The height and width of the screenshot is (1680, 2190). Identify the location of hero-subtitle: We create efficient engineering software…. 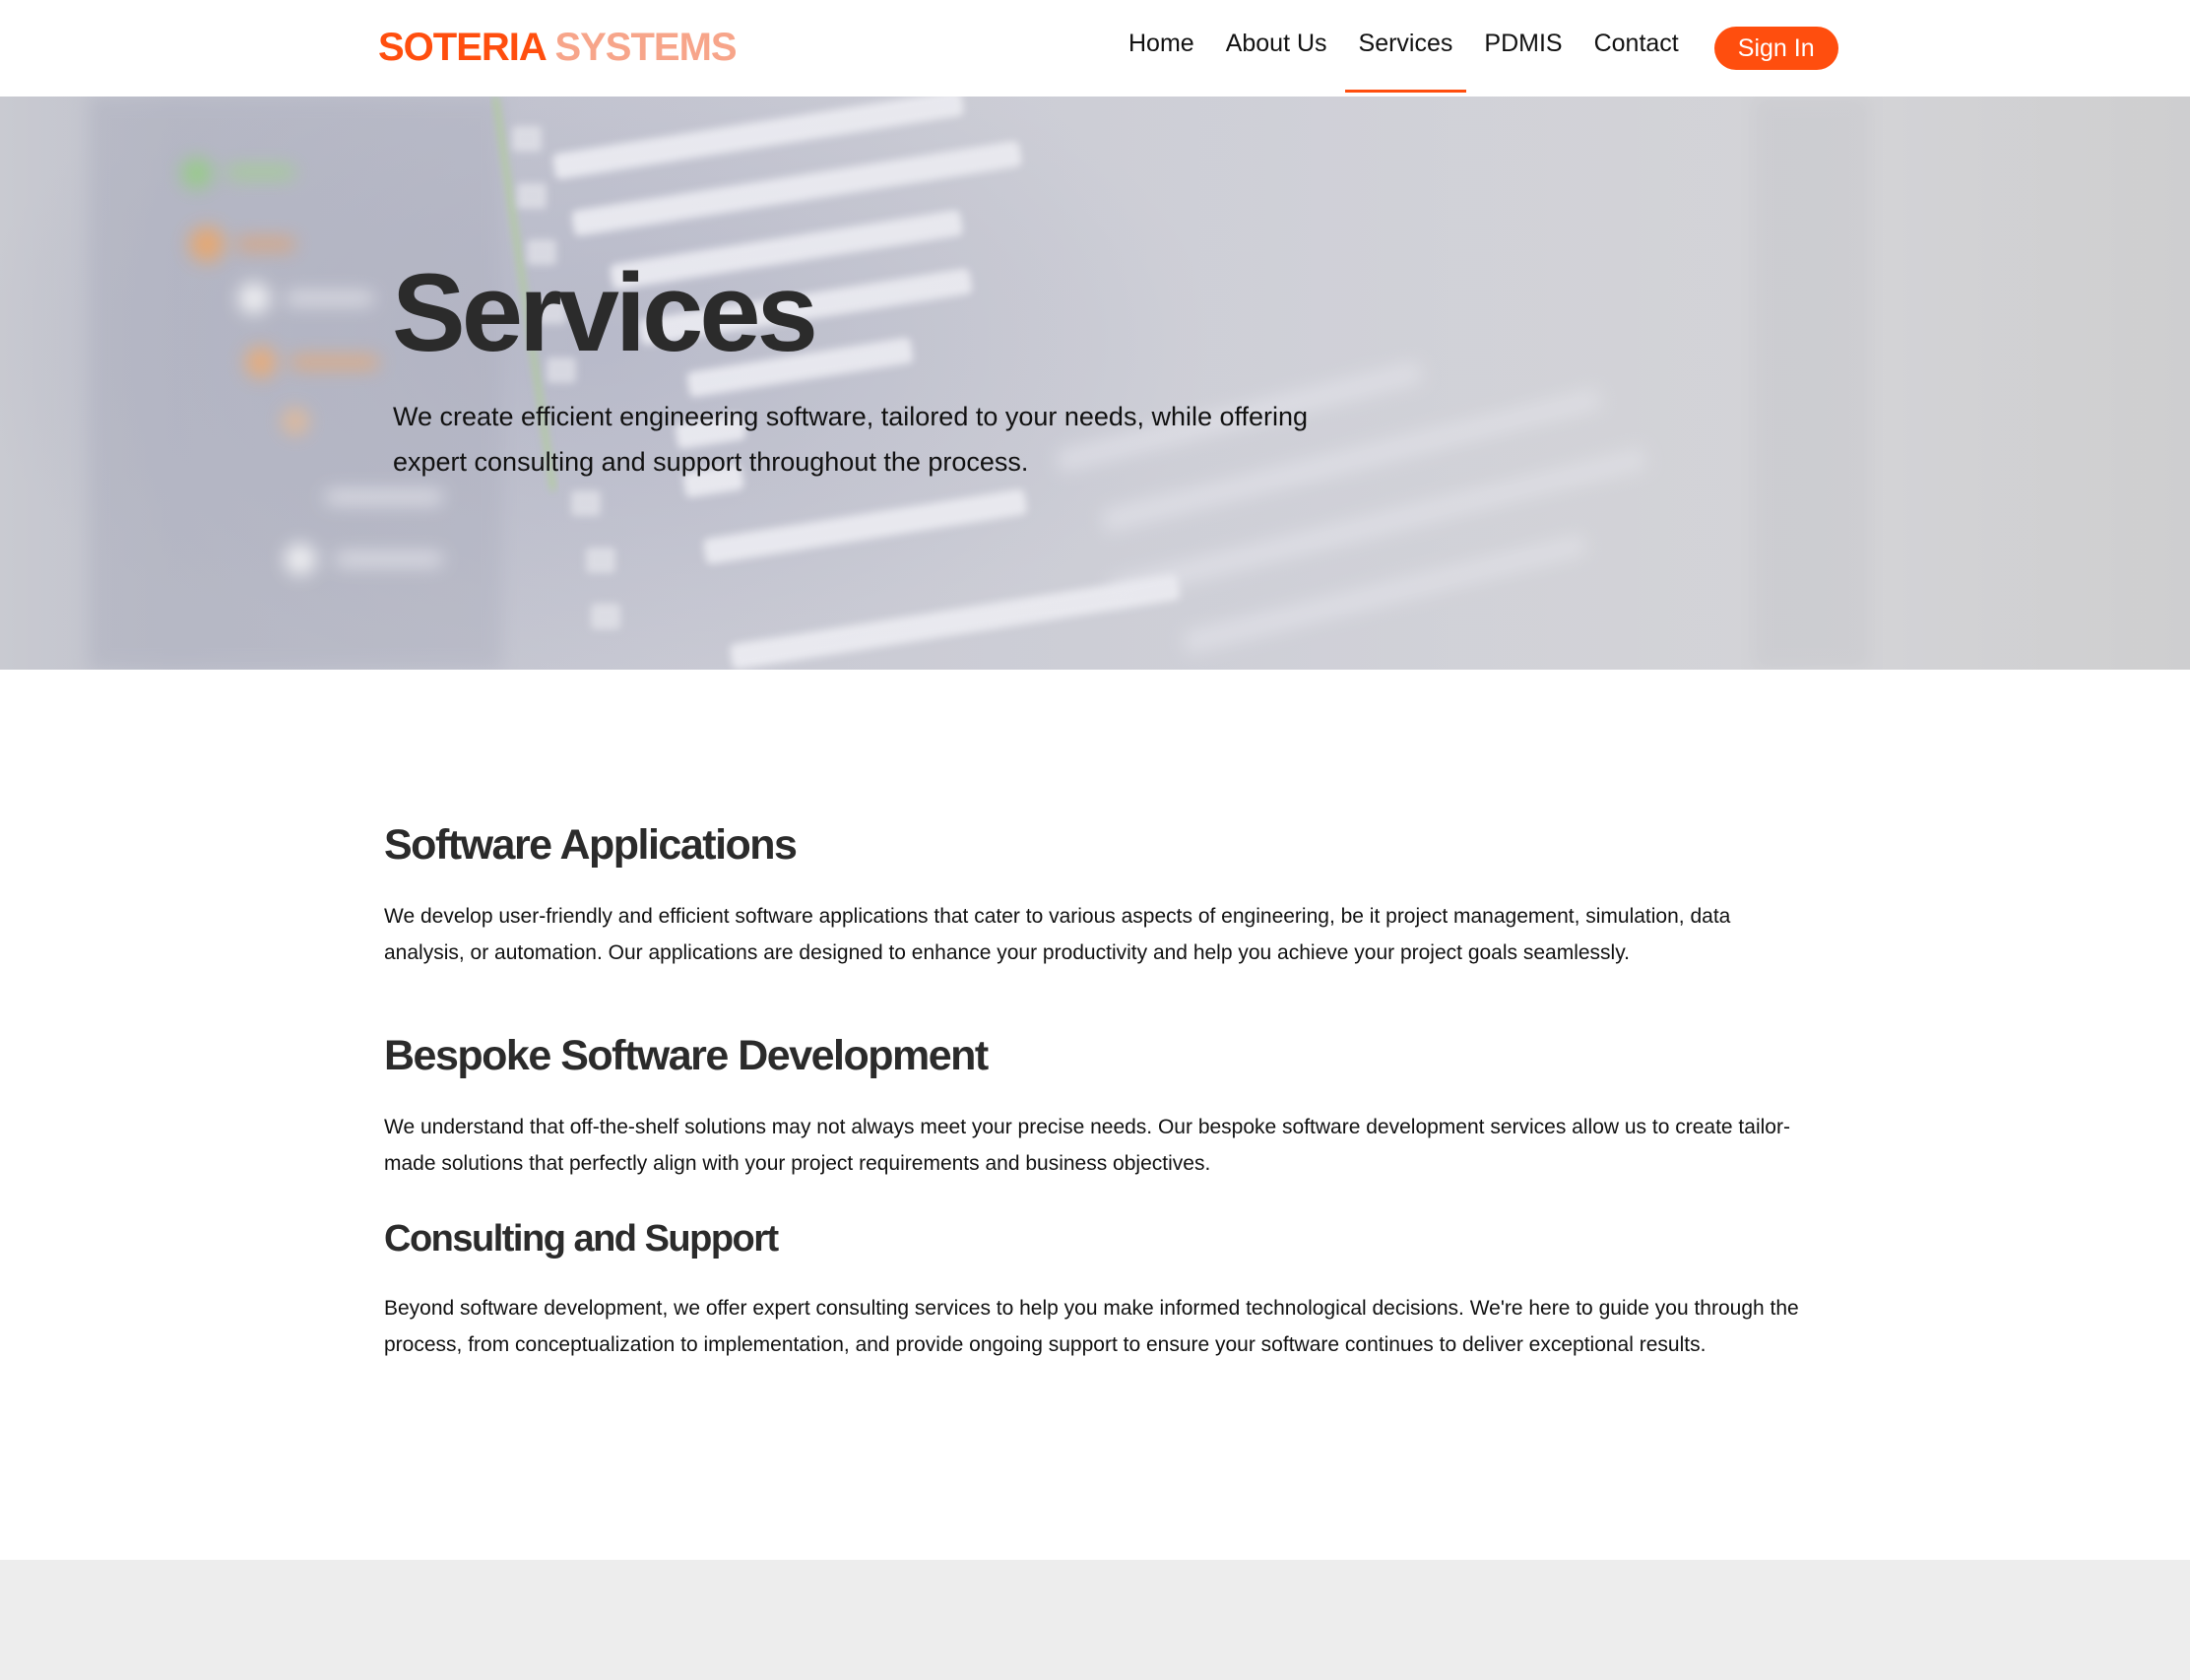
(851, 439).